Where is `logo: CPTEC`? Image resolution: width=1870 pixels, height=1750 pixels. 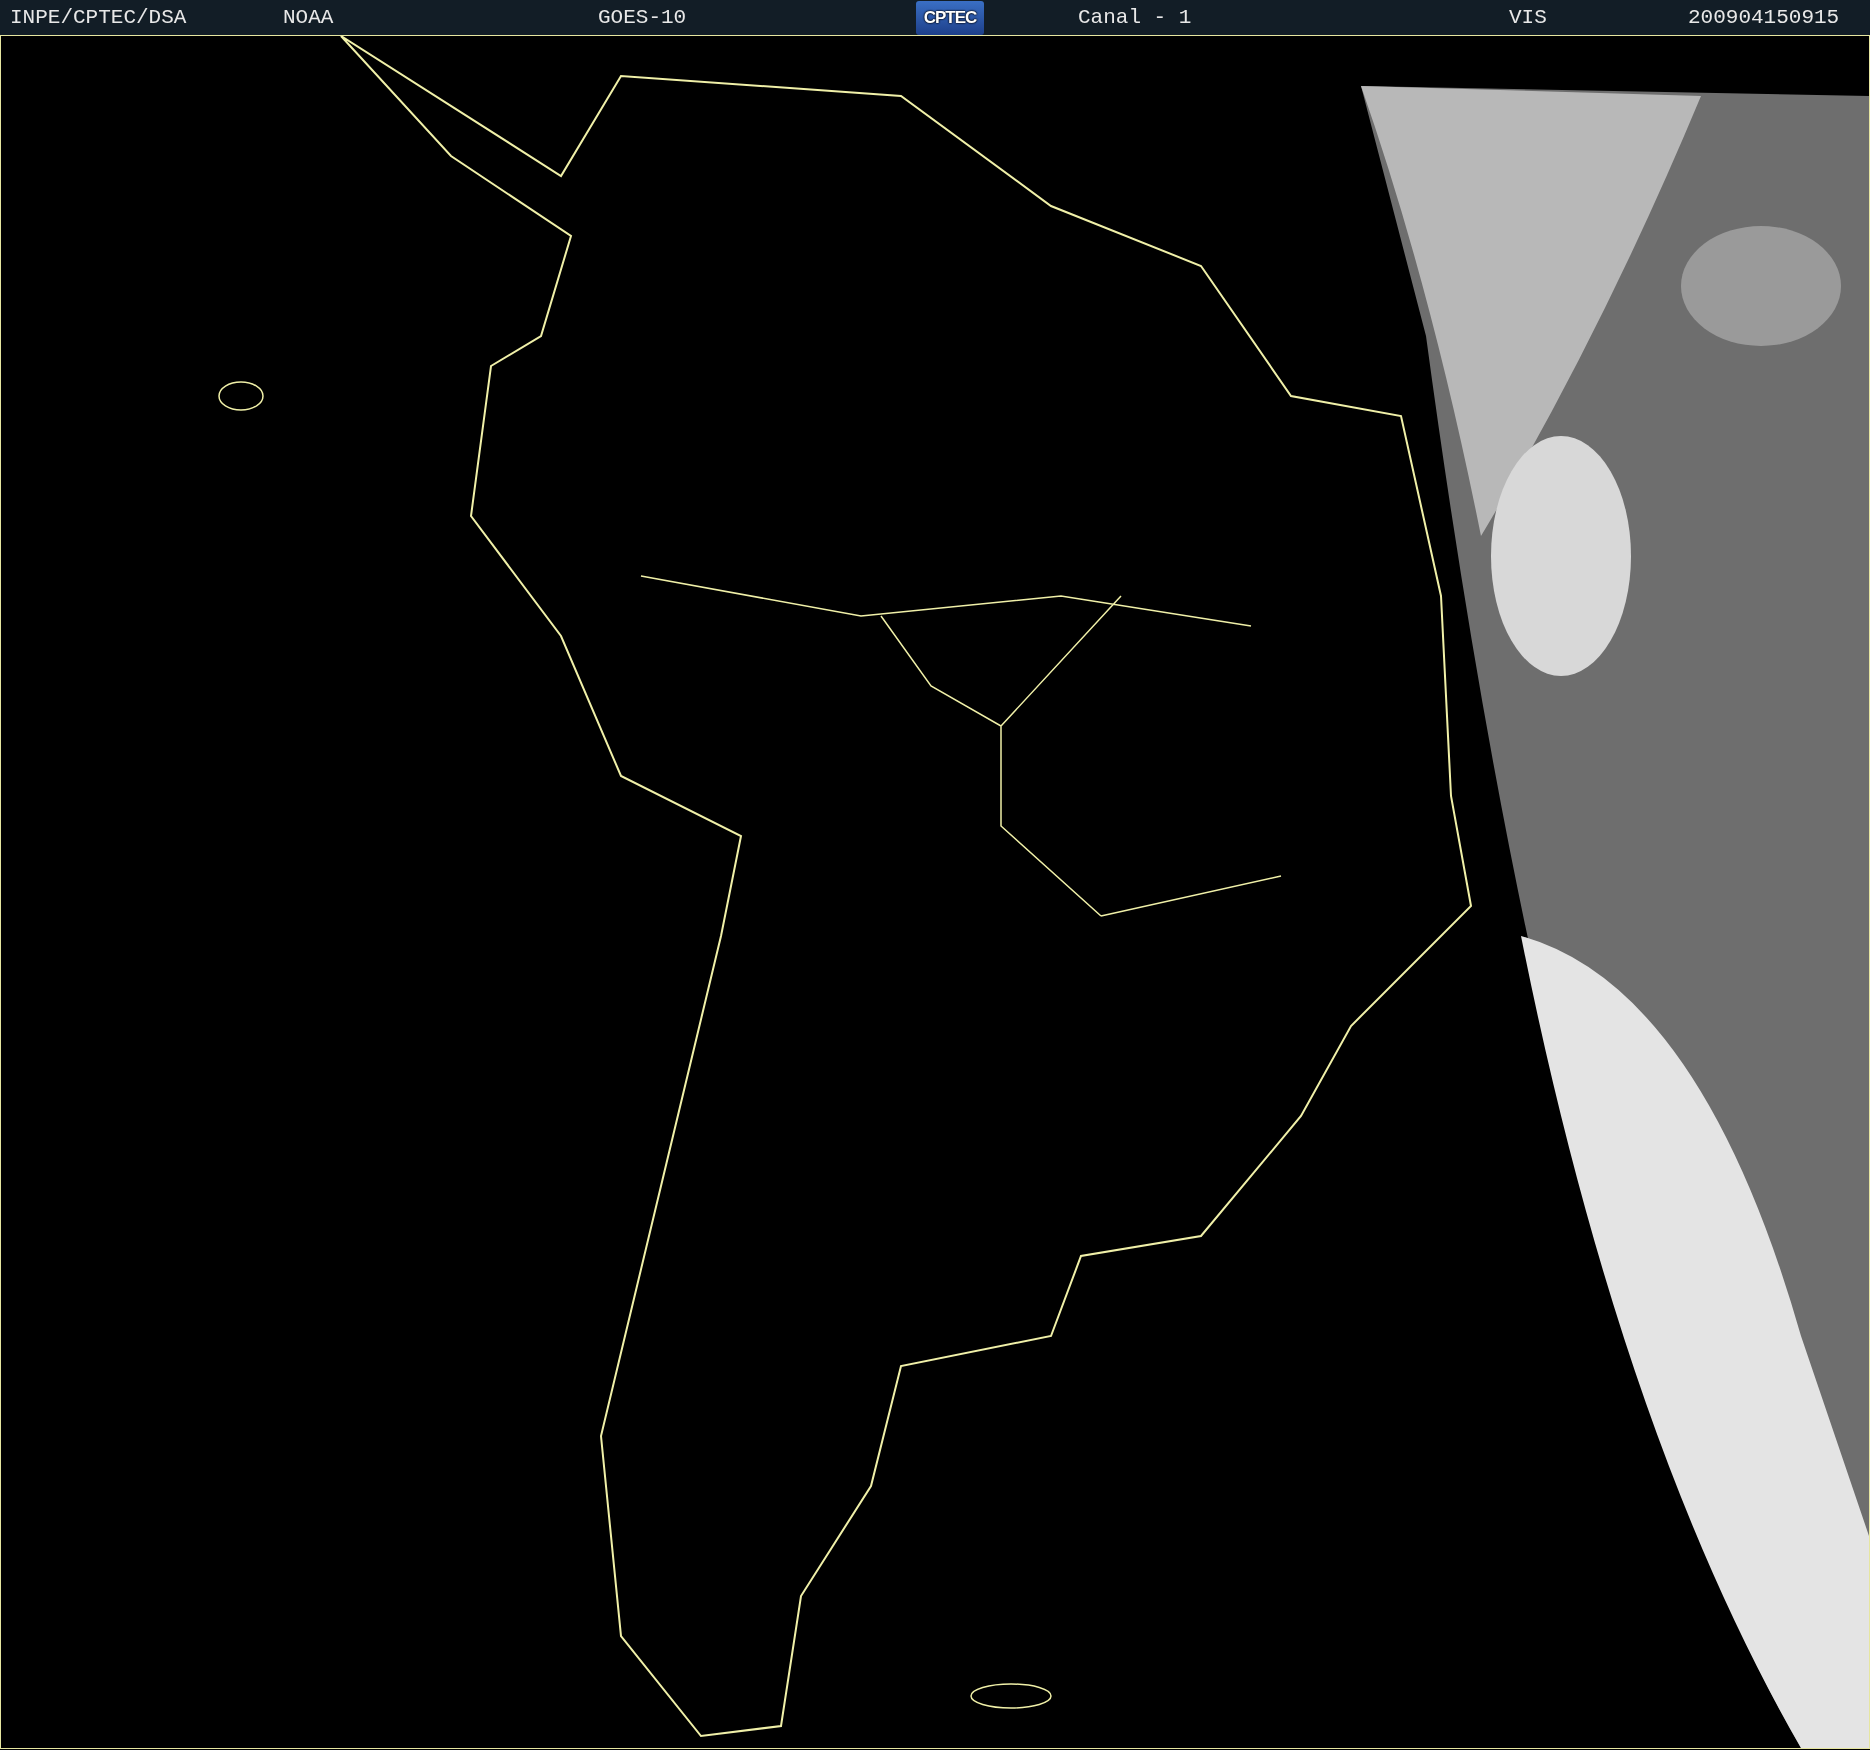
logo: CPTEC is located at coordinates (950, 17).